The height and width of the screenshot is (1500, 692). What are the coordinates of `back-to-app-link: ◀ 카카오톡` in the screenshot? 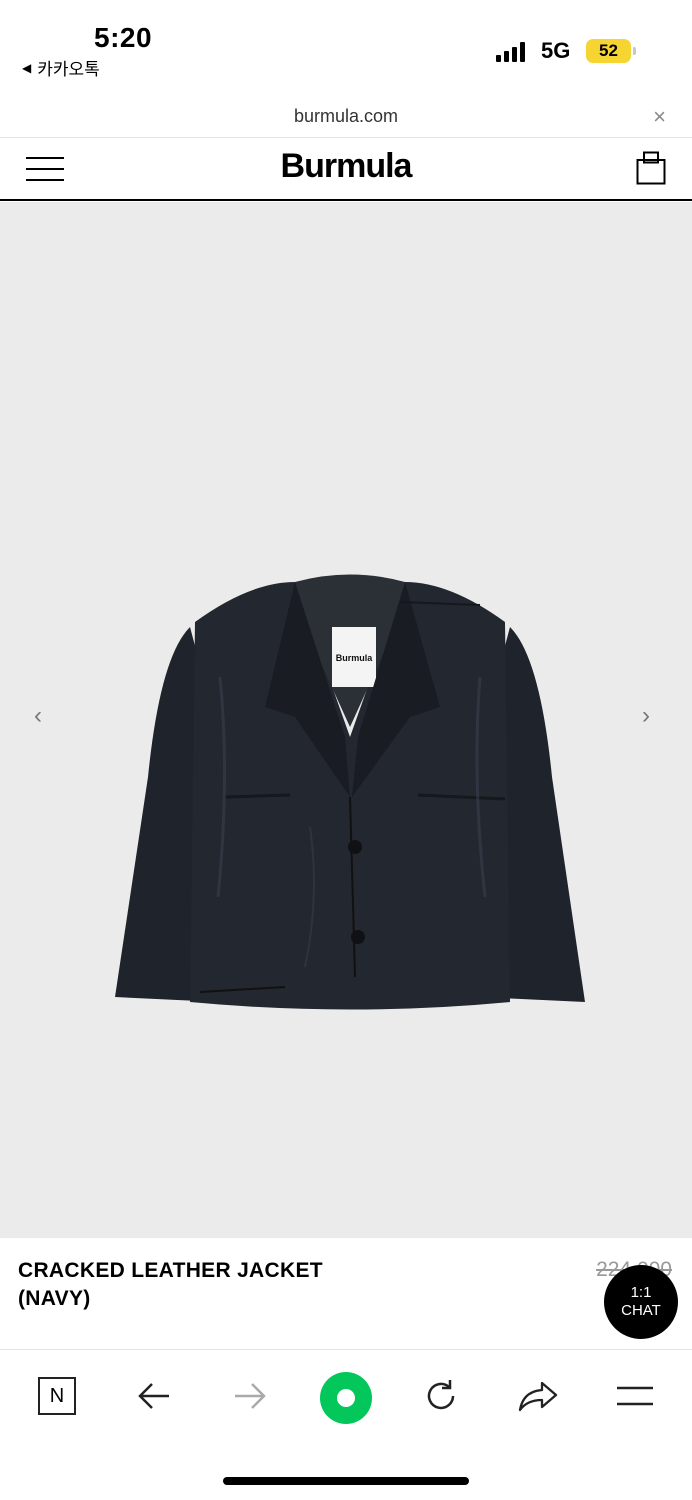 It's located at (61, 67).